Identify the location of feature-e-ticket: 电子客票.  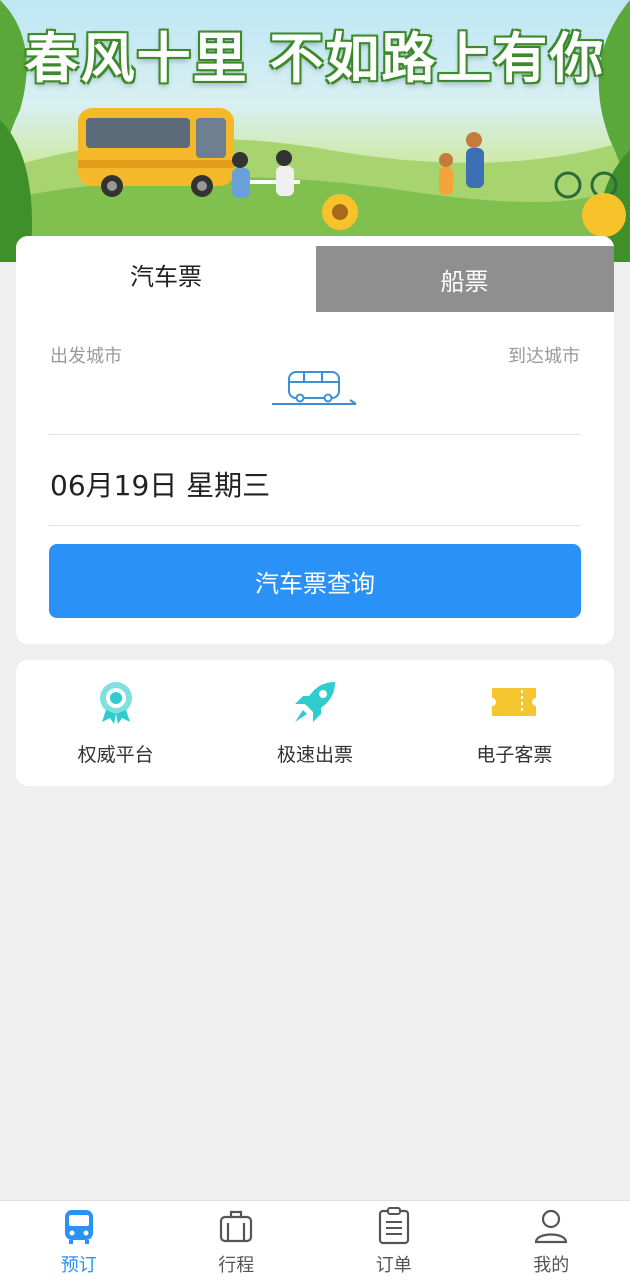
(514, 723).